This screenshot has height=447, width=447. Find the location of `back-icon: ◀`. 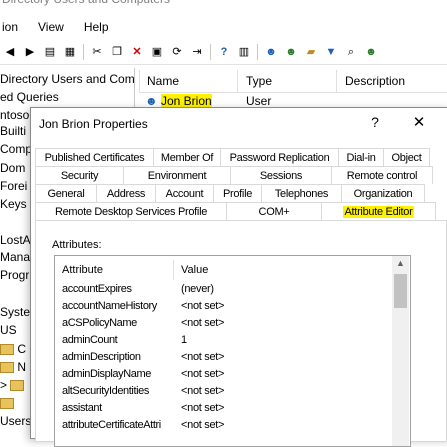

back-icon: ◀ is located at coordinates (10, 52).